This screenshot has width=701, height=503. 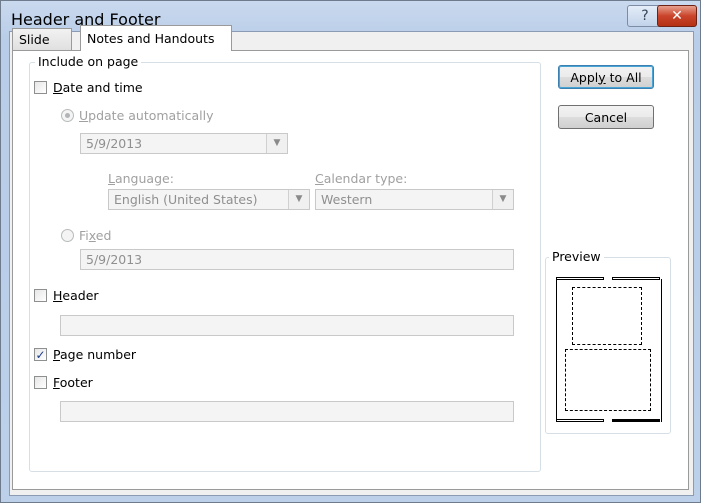 What do you see at coordinates (580, 420) in the screenshot?
I see `preview-footer-bar-left` at bounding box center [580, 420].